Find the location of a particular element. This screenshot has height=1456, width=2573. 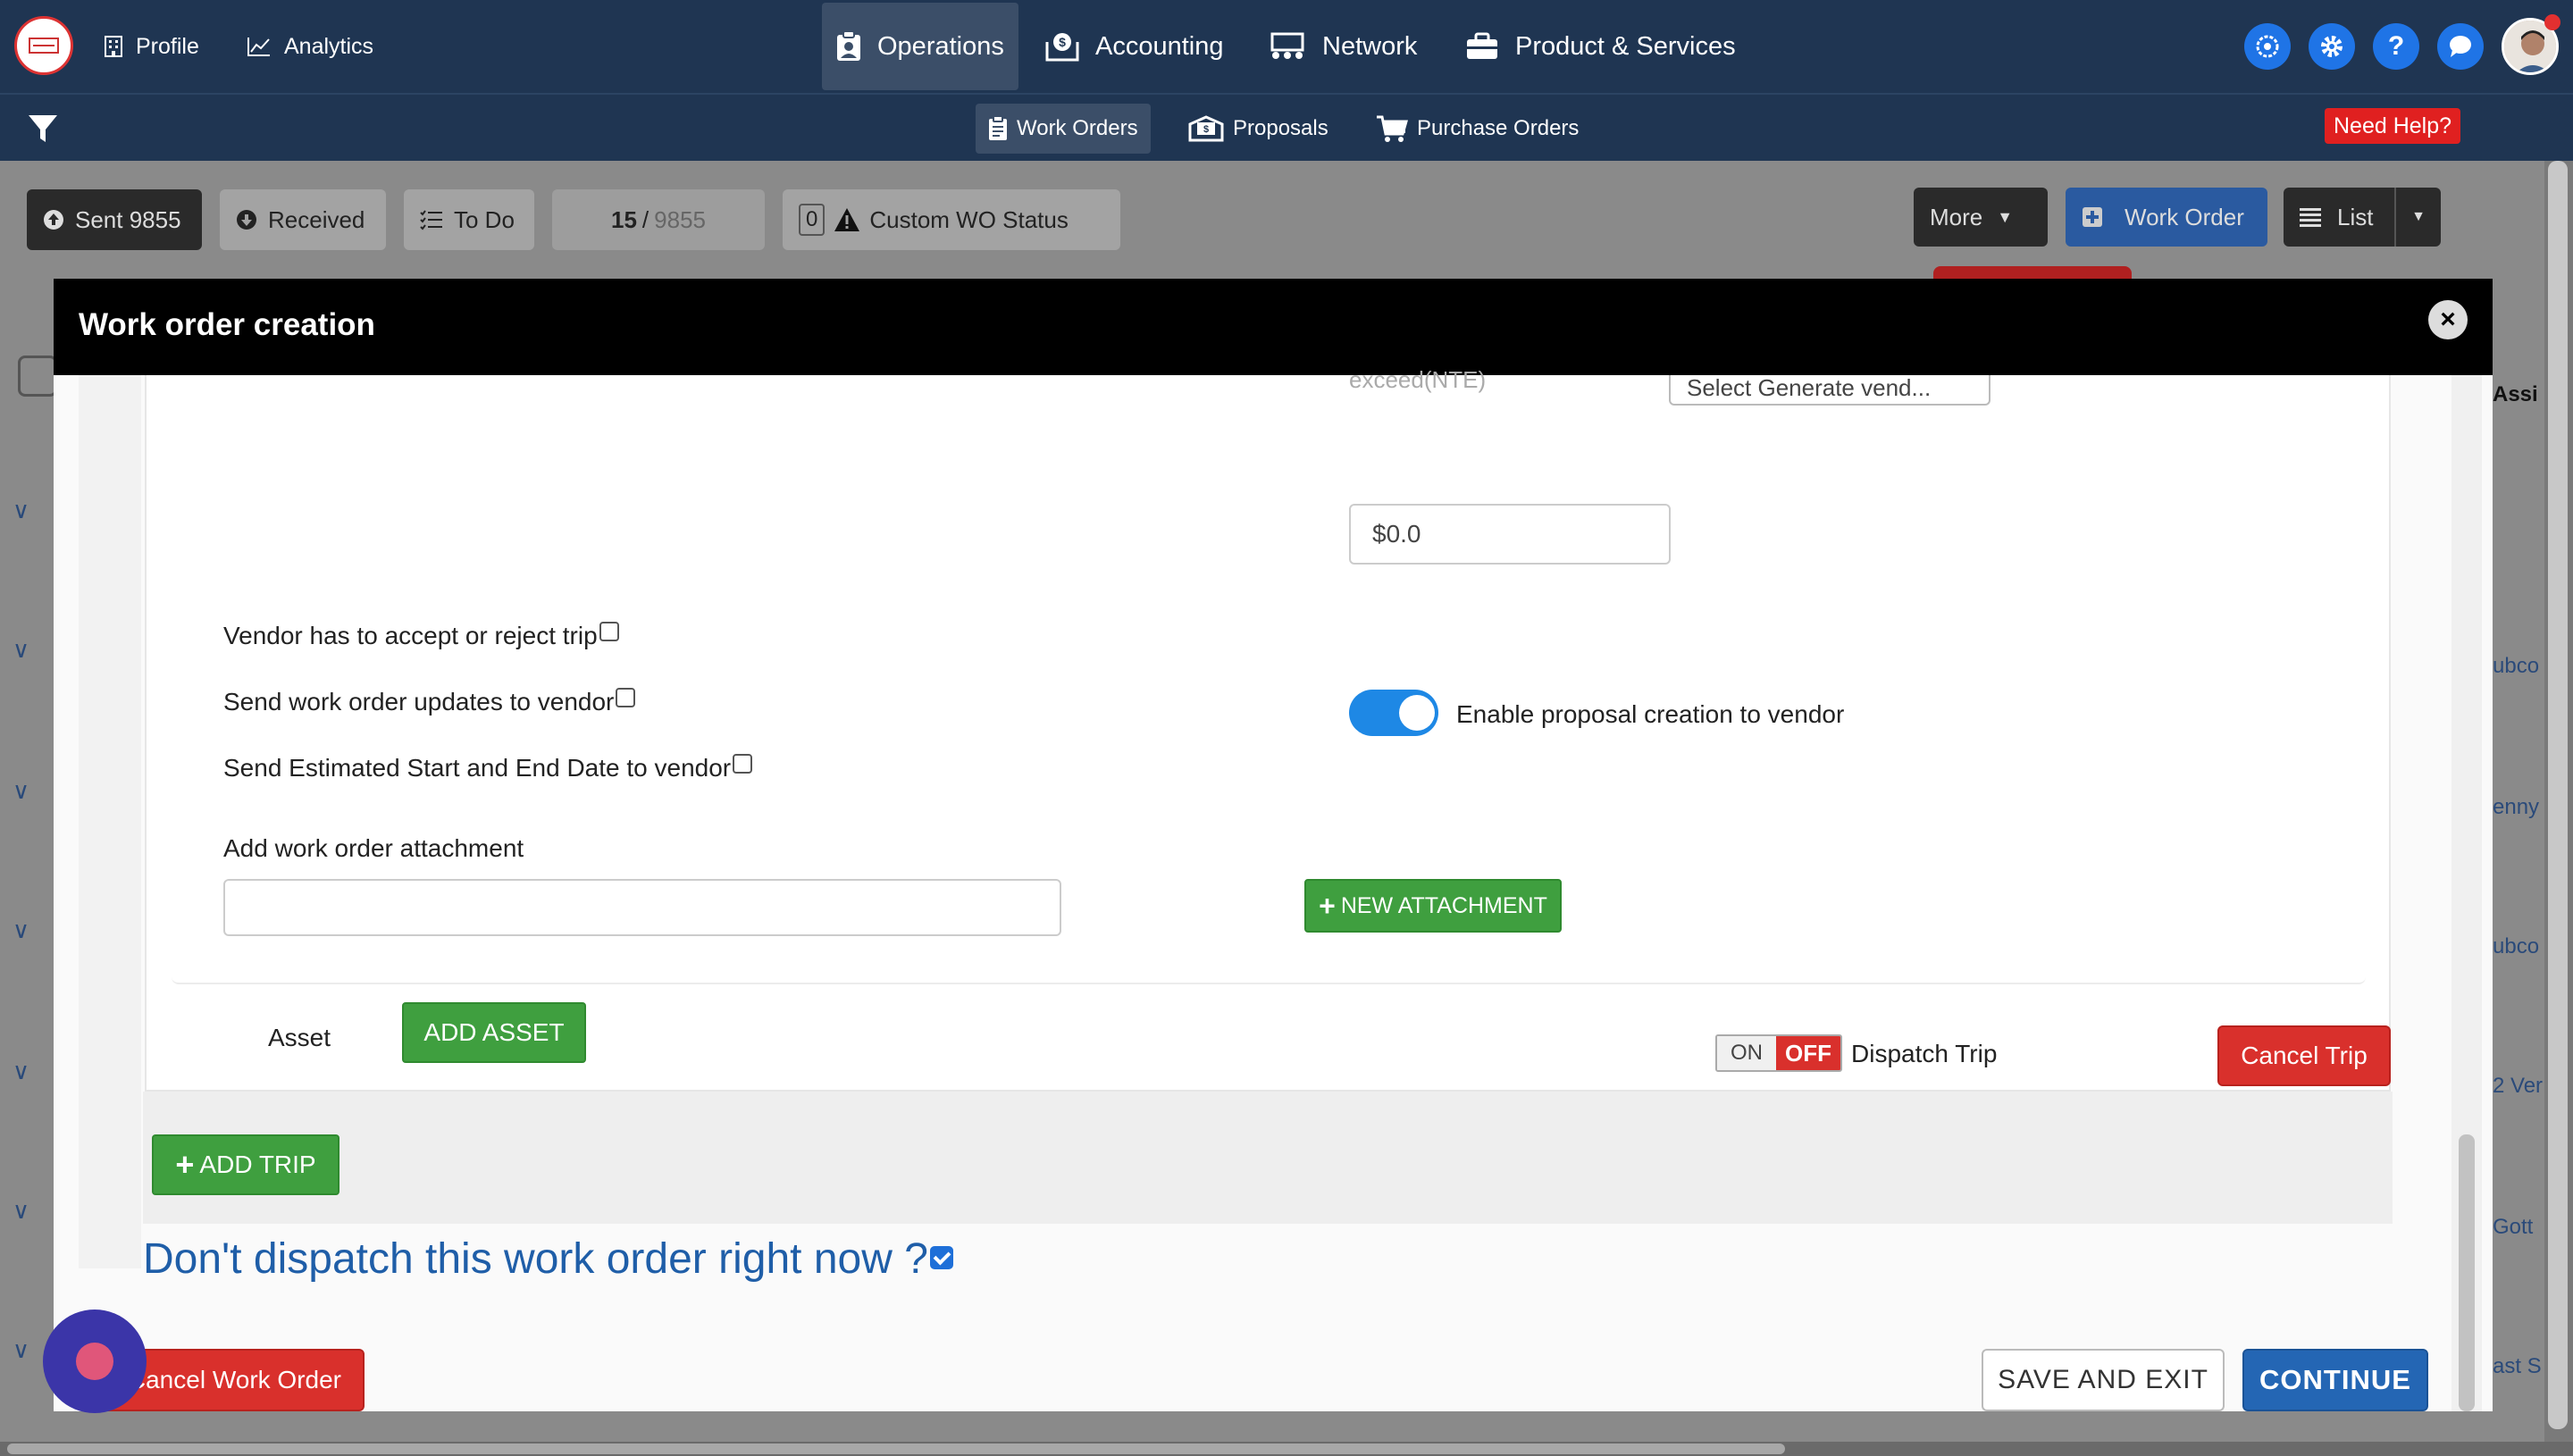

nav-accounting-label: Accounting is located at coordinates (1159, 46).